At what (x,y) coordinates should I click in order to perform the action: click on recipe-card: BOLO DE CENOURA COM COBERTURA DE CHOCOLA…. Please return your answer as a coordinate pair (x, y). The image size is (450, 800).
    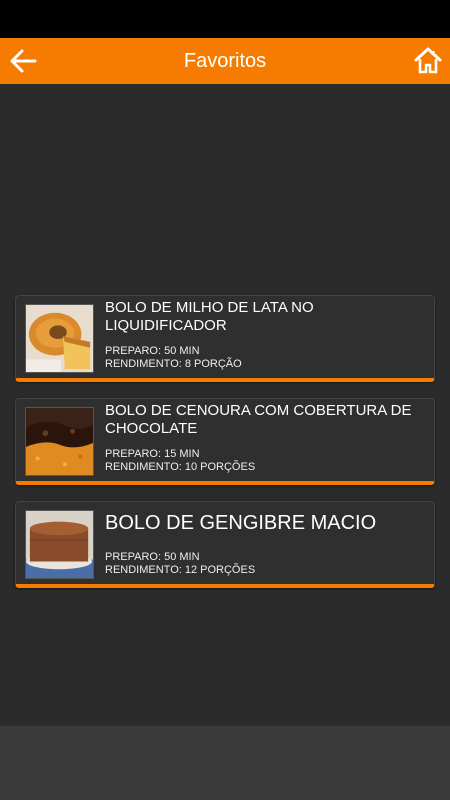
    Looking at the image, I should click on (225, 441).